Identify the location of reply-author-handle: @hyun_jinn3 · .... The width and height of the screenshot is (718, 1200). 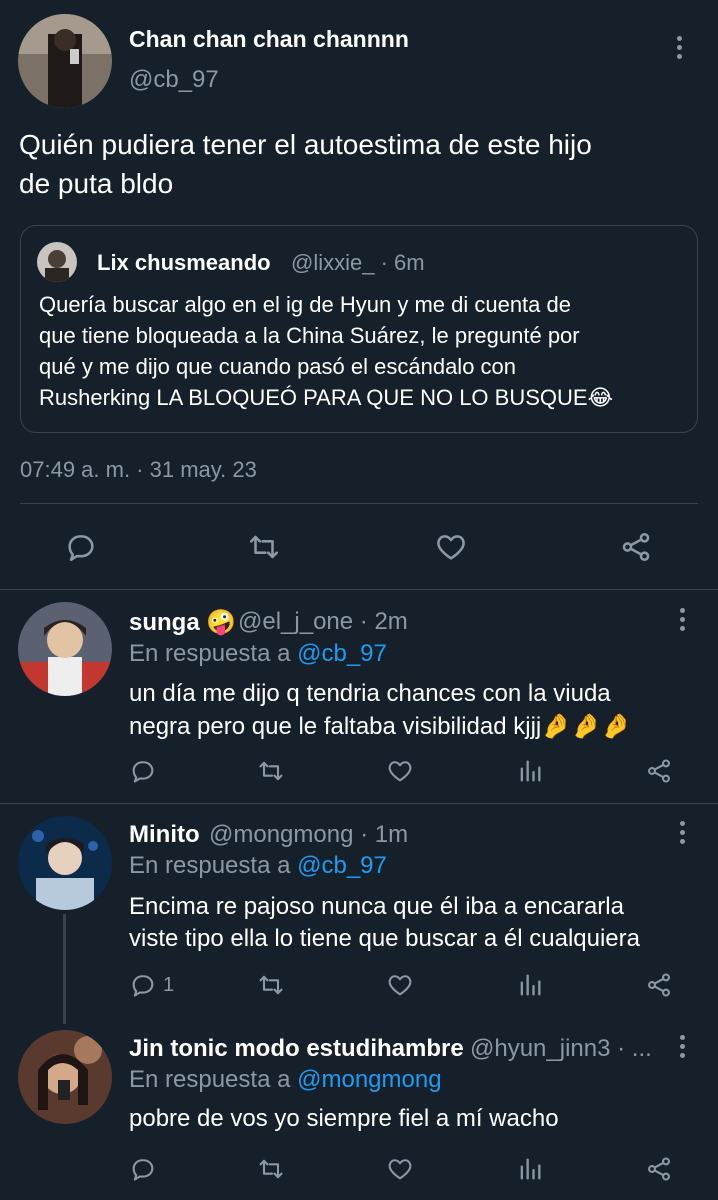
(561, 1049).